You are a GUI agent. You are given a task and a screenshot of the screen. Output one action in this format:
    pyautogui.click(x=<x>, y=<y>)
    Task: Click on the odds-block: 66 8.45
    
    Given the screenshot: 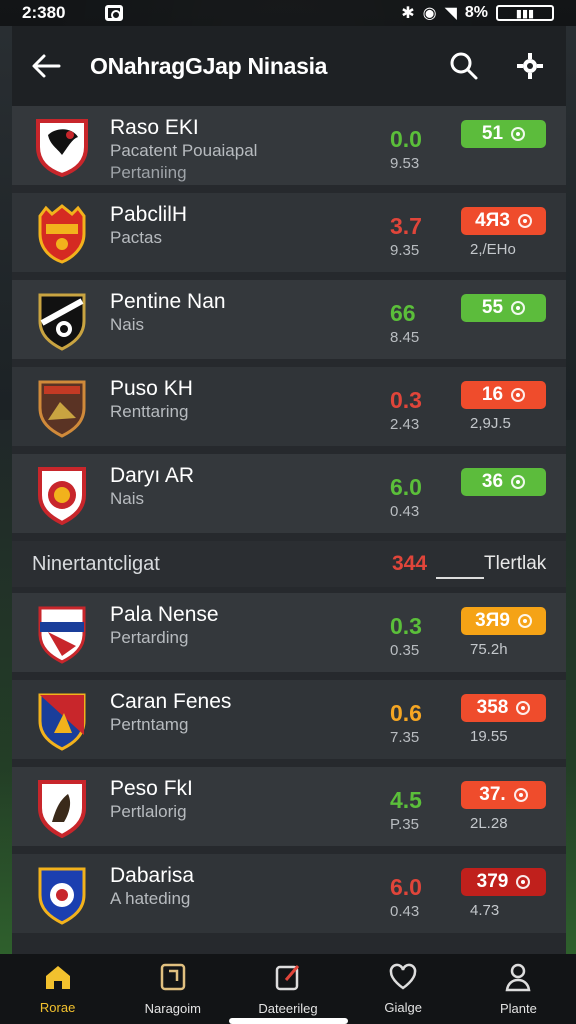 What is the action you would take?
    pyautogui.click(x=404, y=324)
    